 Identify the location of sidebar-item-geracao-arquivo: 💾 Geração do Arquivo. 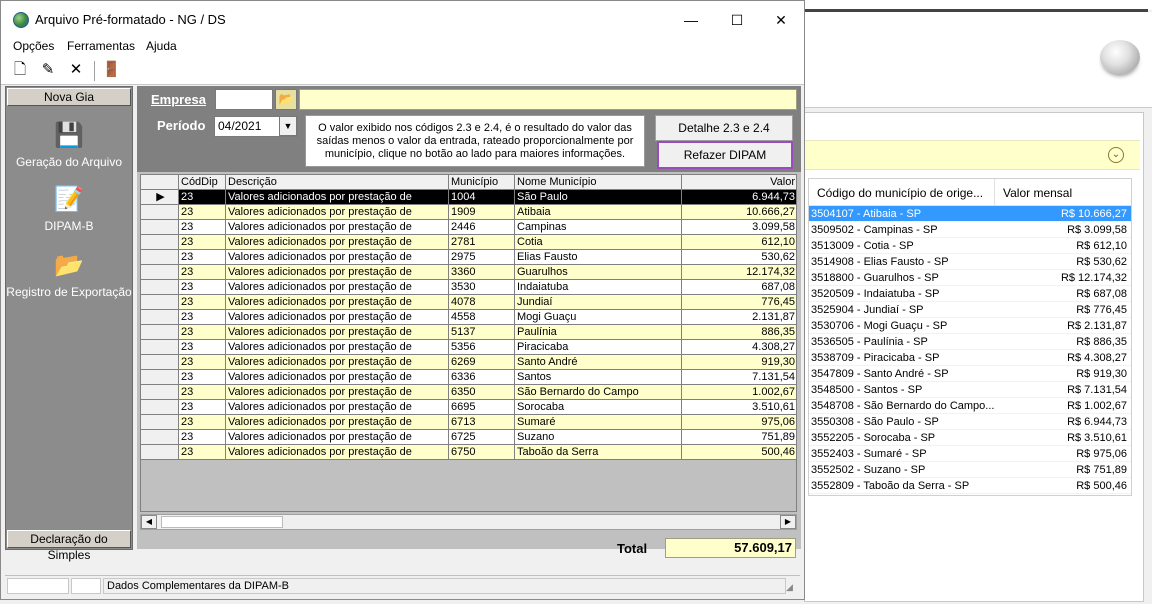
(69, 145).